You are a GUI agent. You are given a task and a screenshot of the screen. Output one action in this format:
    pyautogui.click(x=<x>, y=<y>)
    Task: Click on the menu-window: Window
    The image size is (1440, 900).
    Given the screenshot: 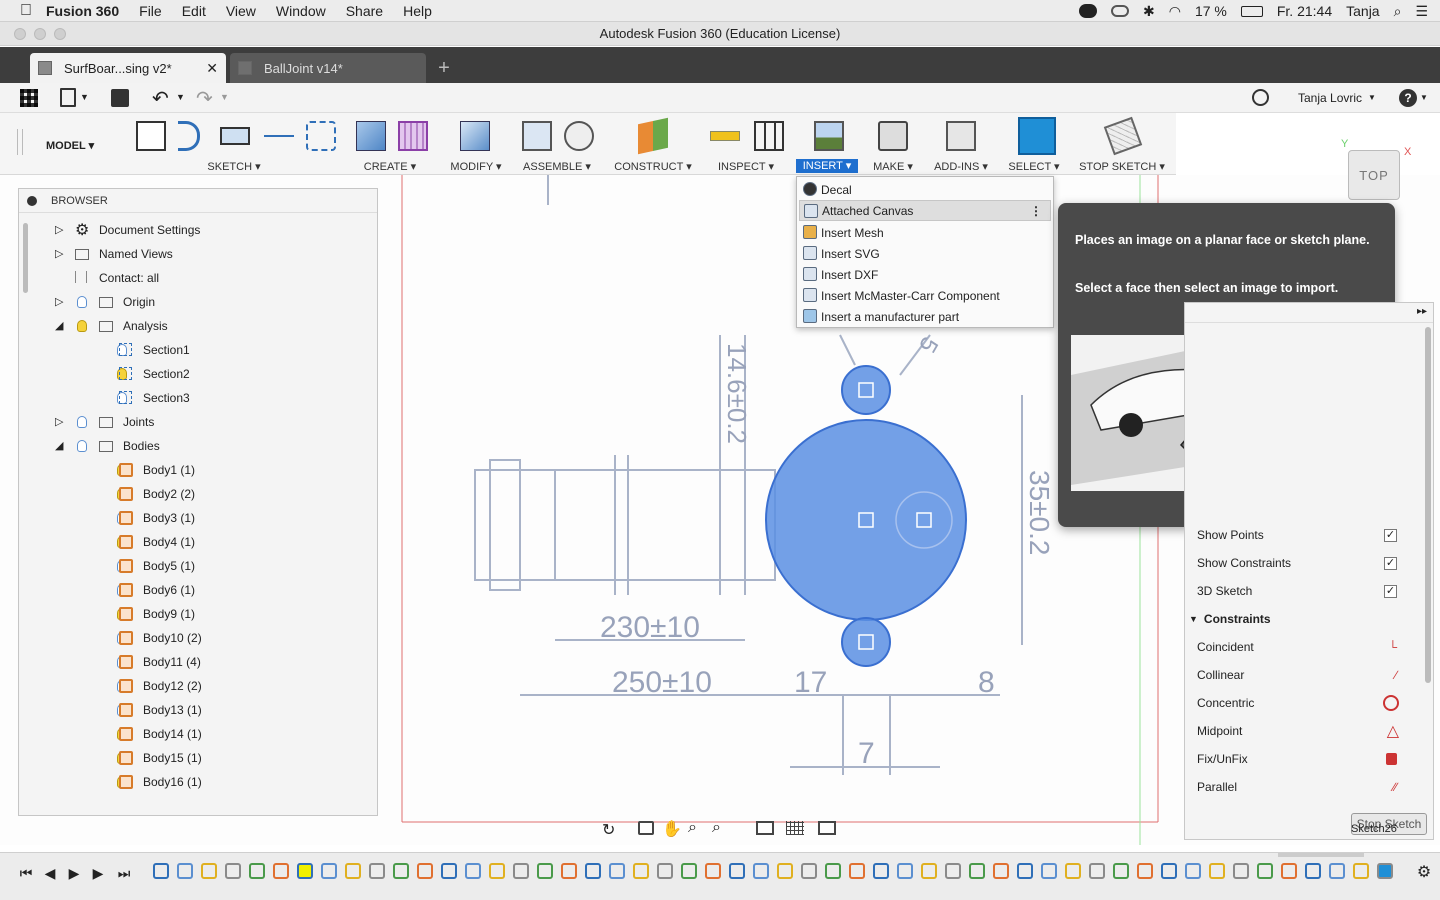 What is the action you would take?
    pyautogui.click(x=301, y=11)
    